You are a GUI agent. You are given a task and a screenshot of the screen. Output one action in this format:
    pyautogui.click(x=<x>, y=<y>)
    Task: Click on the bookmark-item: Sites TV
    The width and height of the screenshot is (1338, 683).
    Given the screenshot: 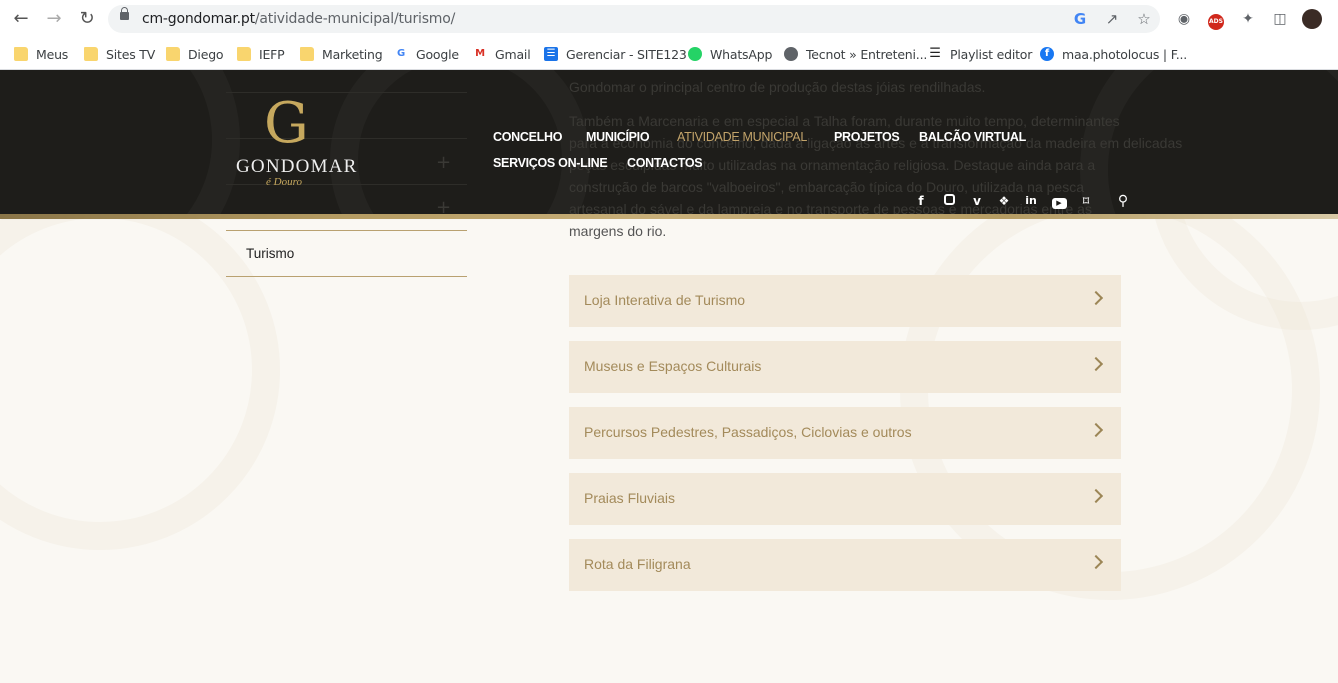 What is the action you would take?
    pyautogui.click(x=119, y=54)
    